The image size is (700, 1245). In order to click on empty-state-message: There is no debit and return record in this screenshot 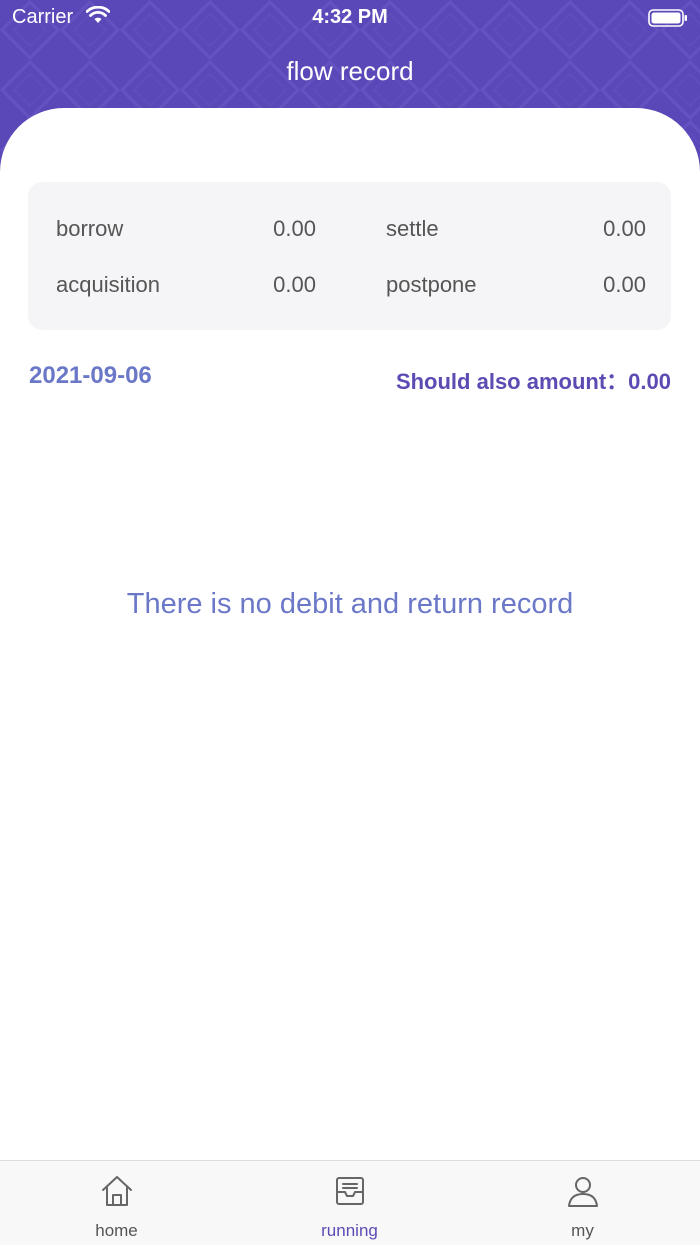, I will do `click(350, 604)`.